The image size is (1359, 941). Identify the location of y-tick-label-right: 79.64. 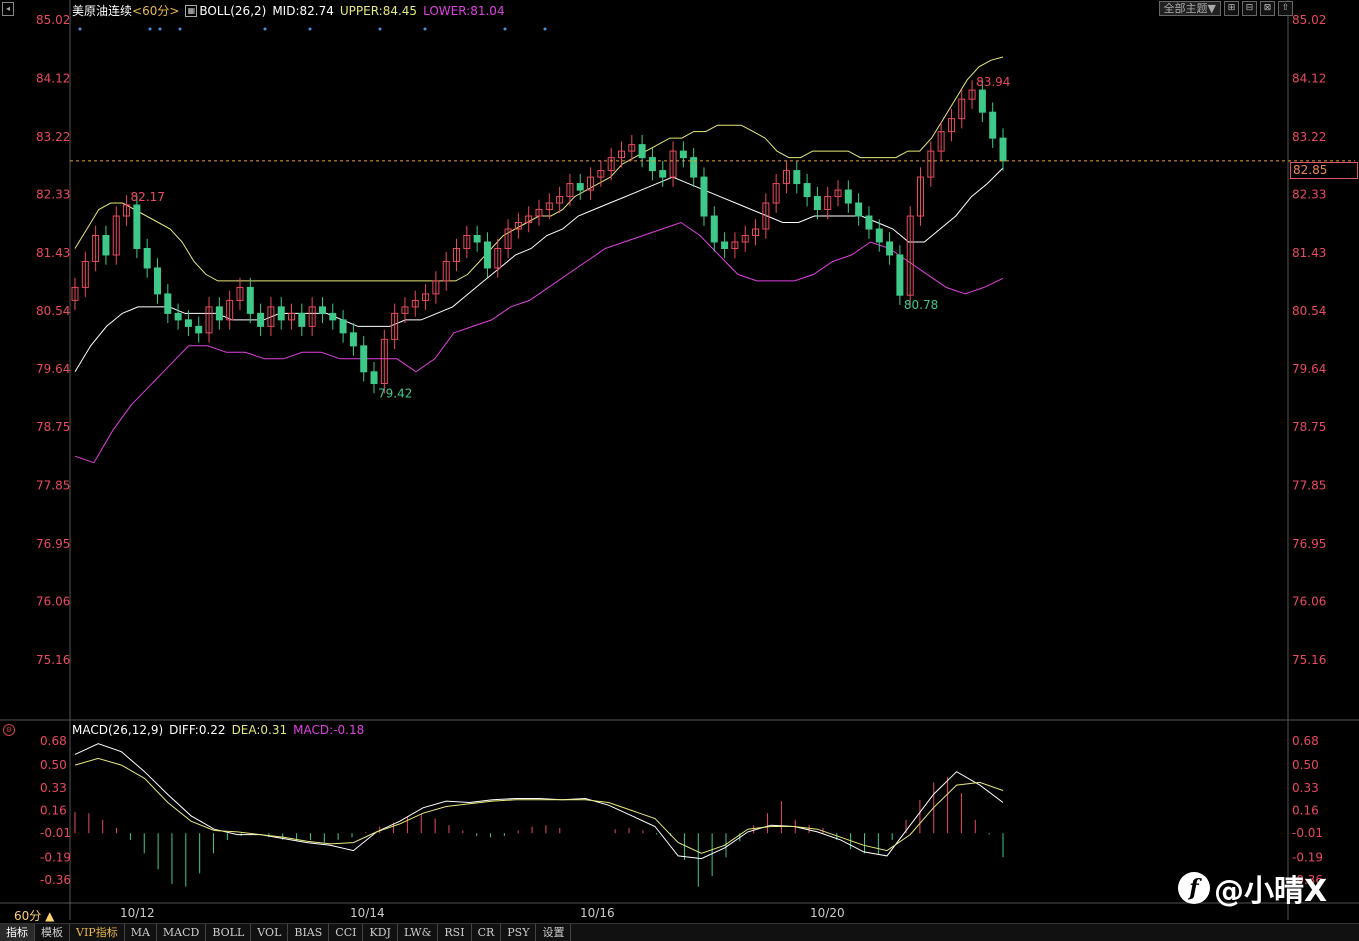
(1309, 369).